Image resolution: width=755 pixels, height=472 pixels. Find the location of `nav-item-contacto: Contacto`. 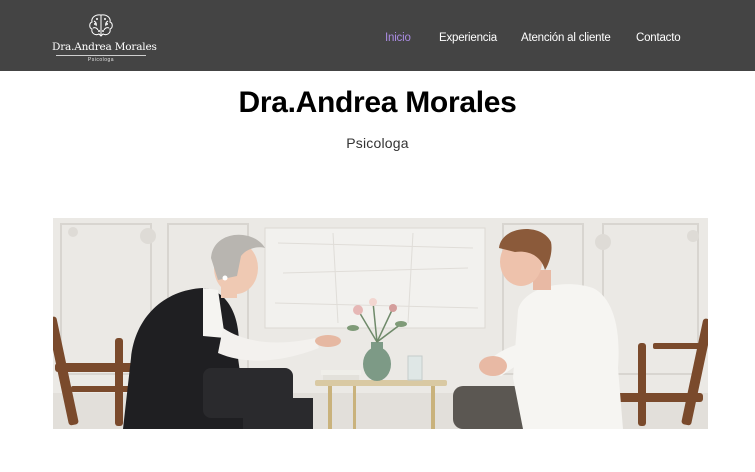

nav-item-contacto: Contacto is located at coordinates (658, 38).